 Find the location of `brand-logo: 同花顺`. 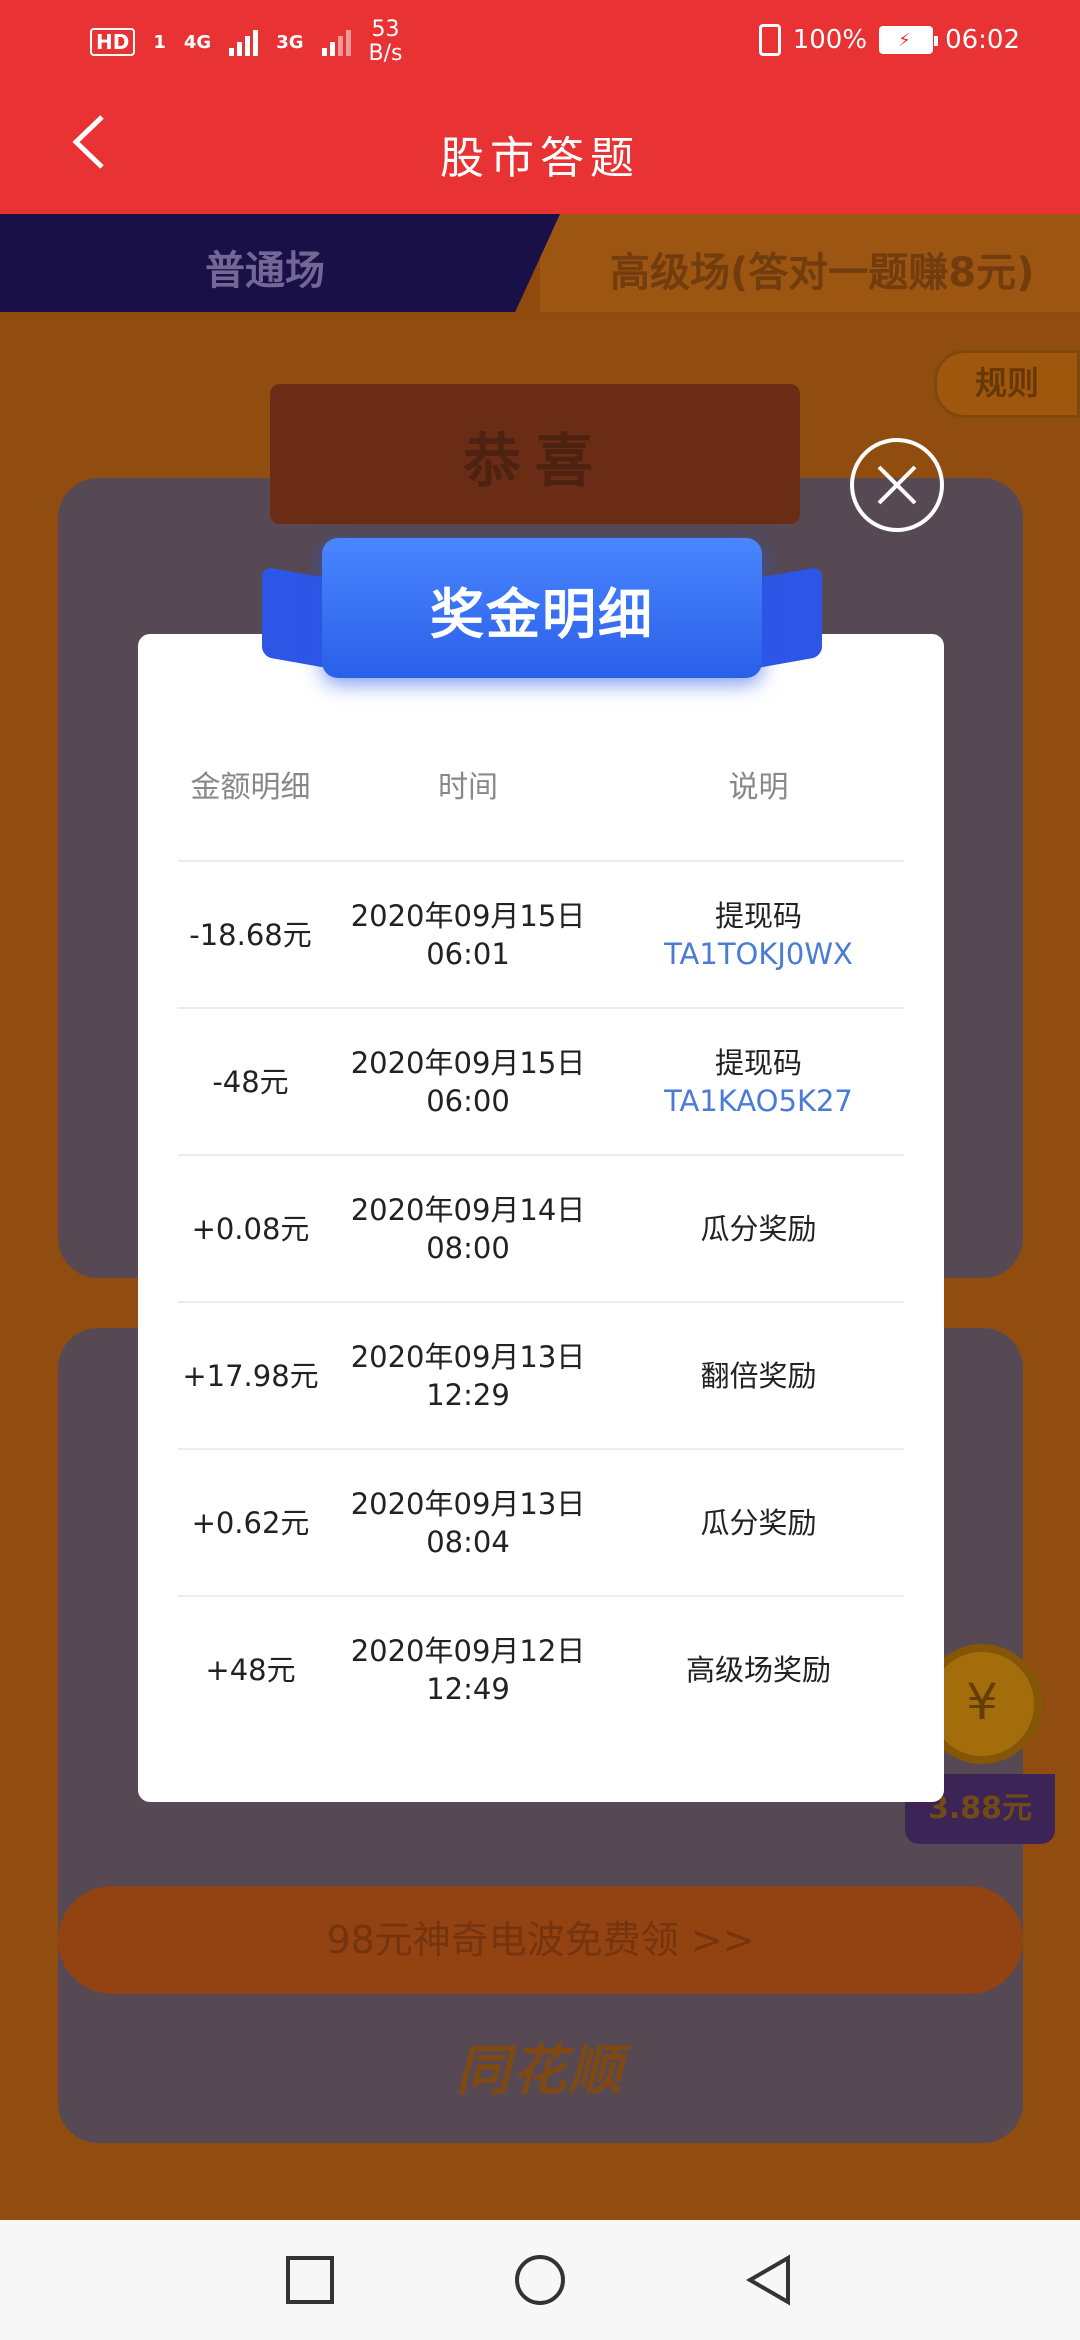

brand-logo: 同花顺 is located at coordinates (540, 2070).